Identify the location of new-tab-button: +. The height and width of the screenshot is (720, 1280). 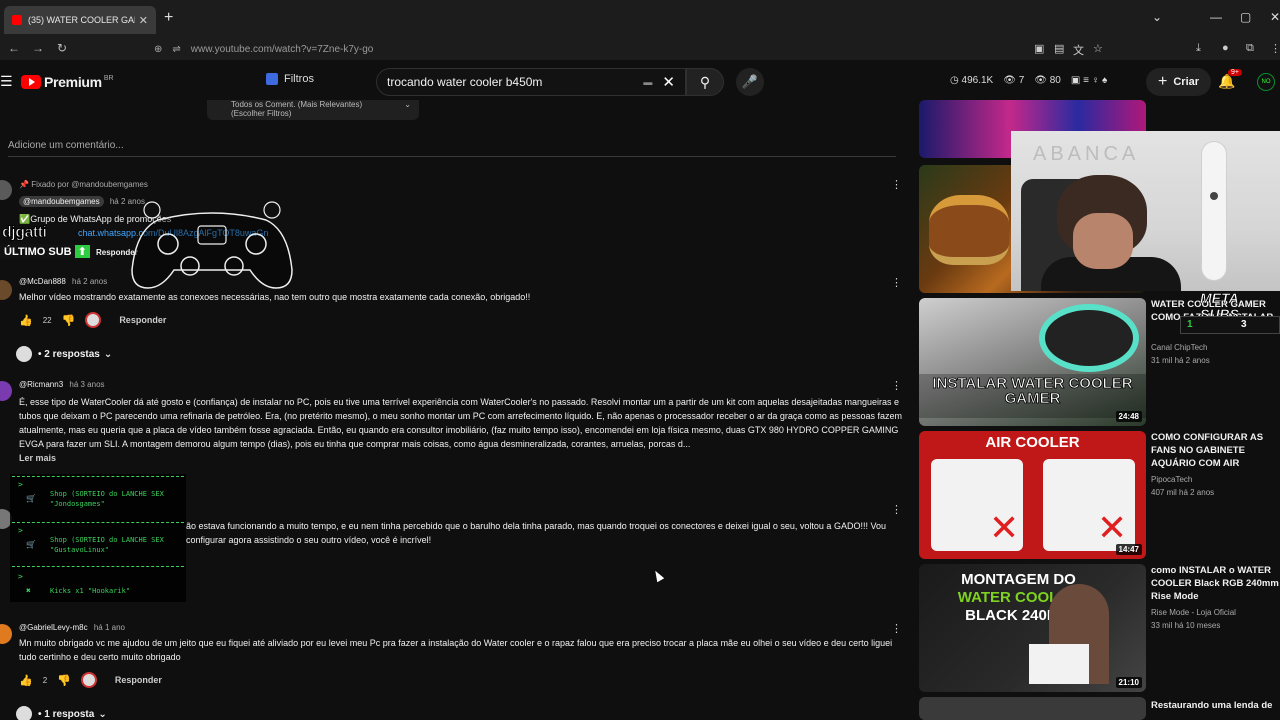
(168, 18).